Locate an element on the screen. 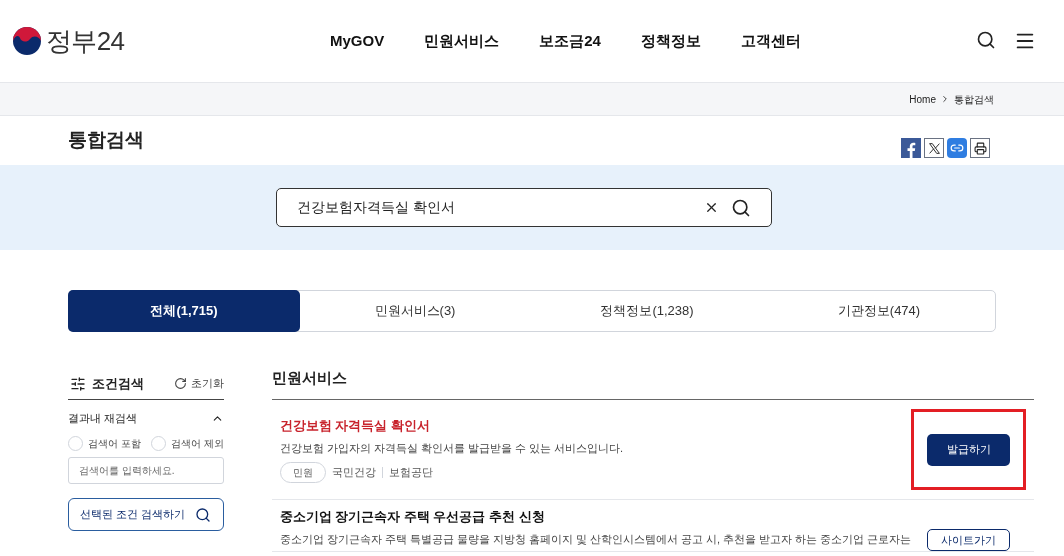 The height and width of the screenshot is (556, 1064). reset-button: 초기화 is located at coordinates (198, 383).